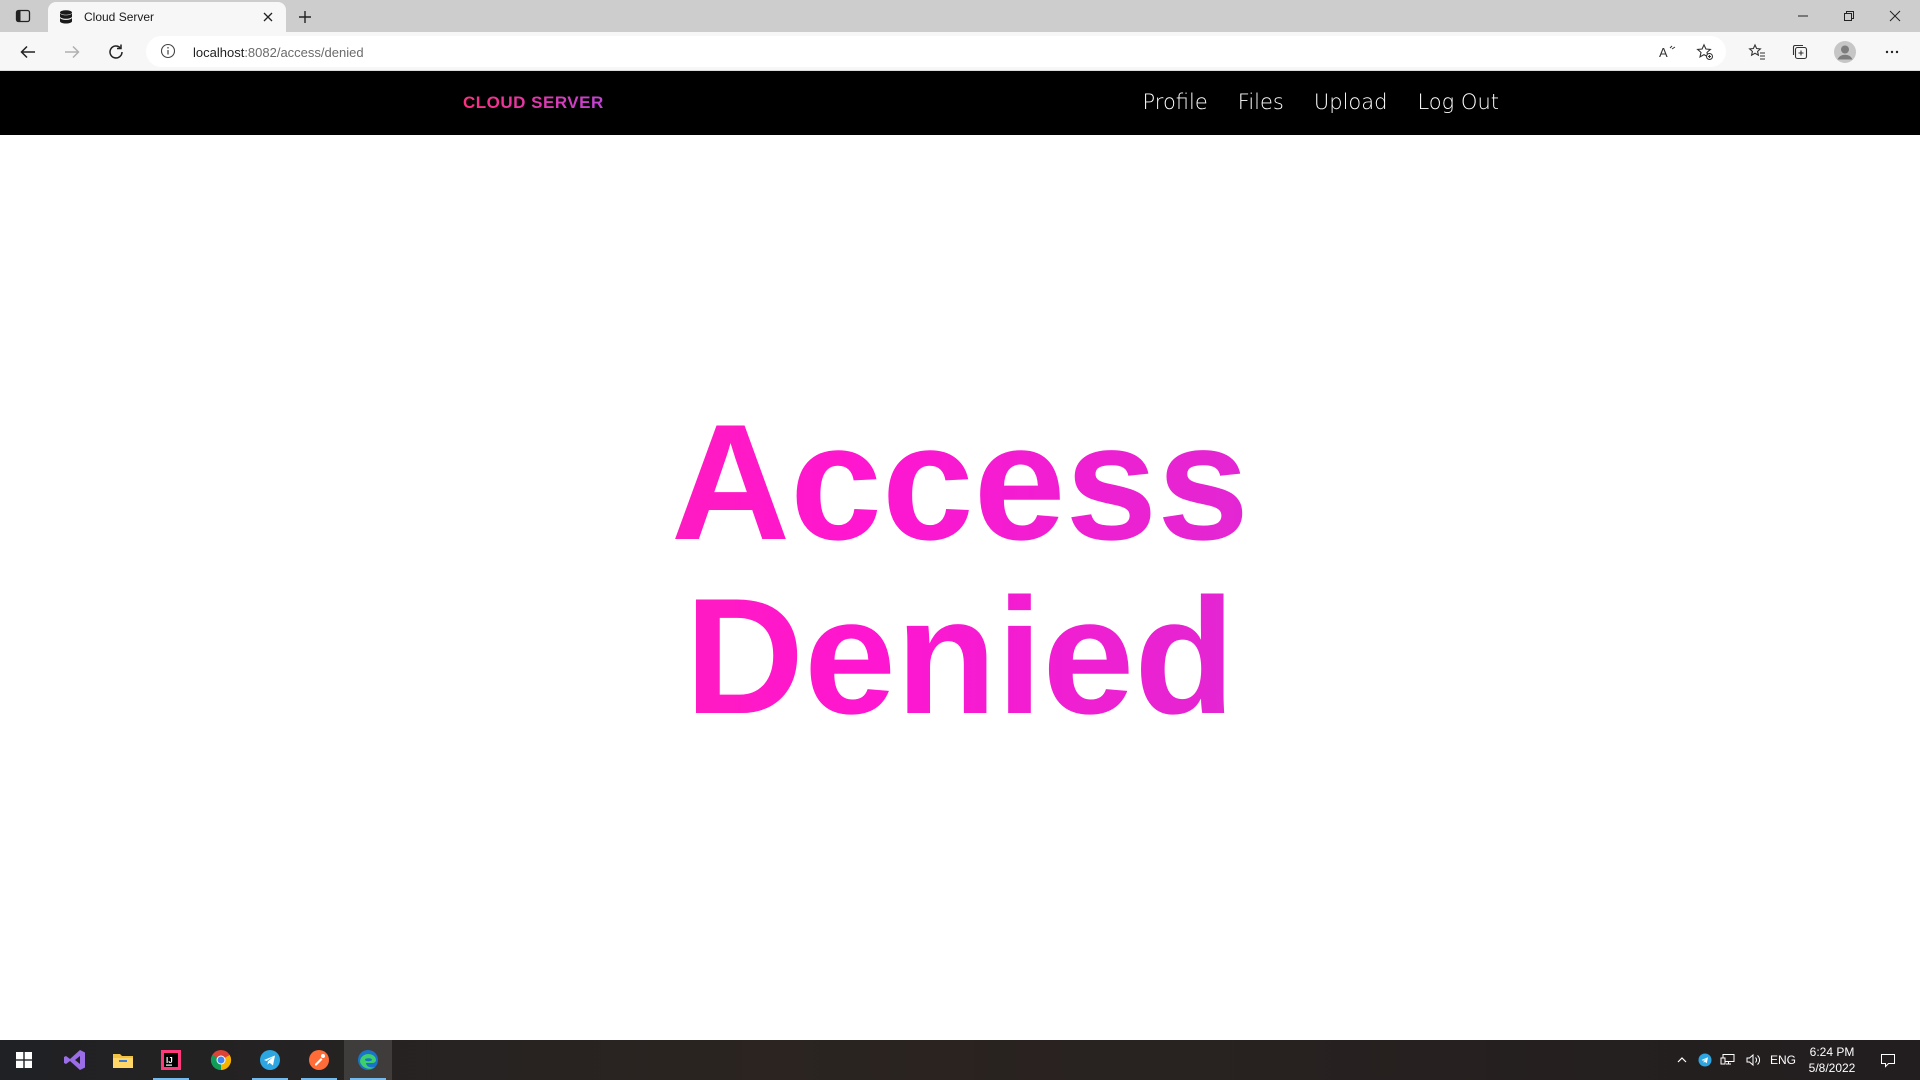 The height and width of the screenshot is (1080, 1920). I want to click on telegram-icon, so click(270, 1060).